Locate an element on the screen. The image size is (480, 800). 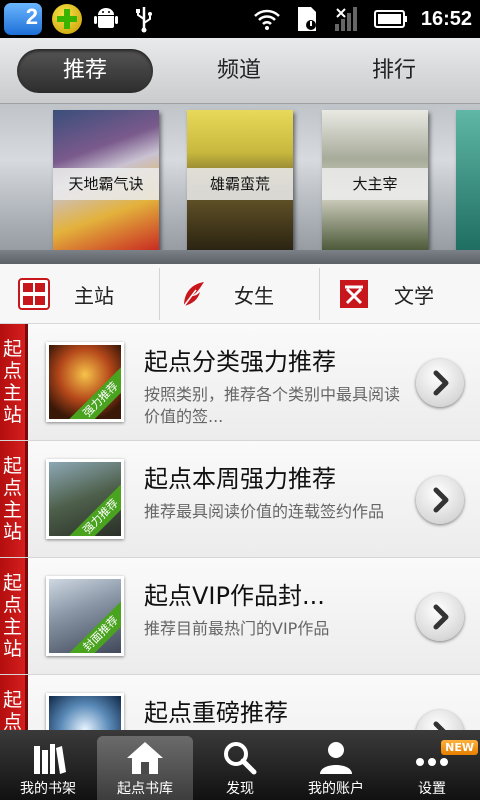
item-thumbnail: 封面推荐 is located at coordinates (85, 616).